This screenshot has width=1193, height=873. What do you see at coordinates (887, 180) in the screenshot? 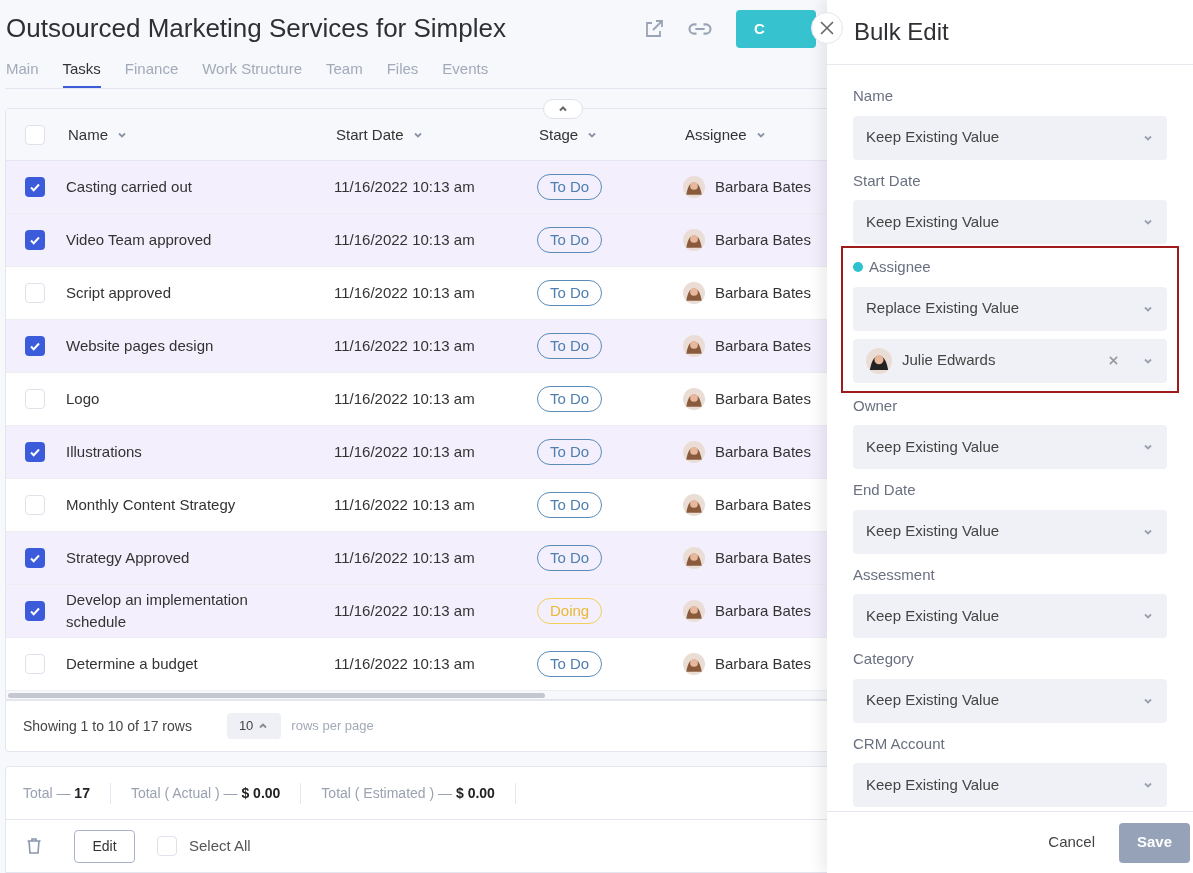
I see `field-label: Start Date` at bounding box center [887, 180].